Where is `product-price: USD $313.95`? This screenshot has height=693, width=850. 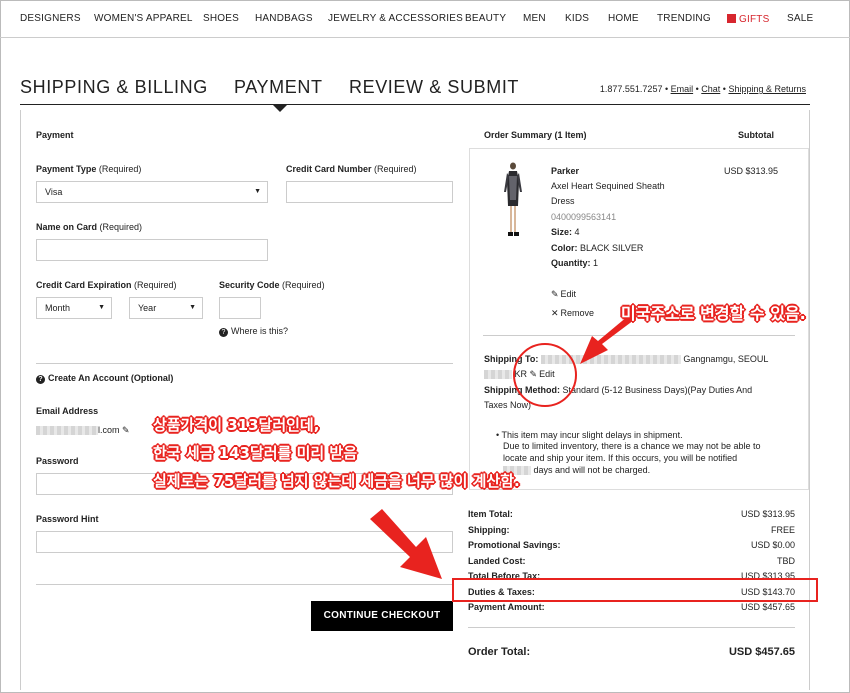
product-price: USD $313.95 is located at coordinates (751, 171).